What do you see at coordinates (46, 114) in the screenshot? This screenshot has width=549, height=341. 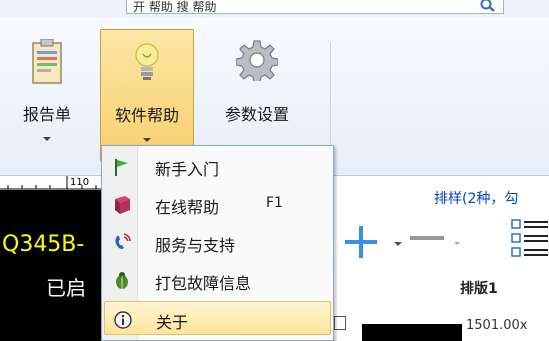 I see `report-button-label: 报告单` at bounding box center [46, 114].